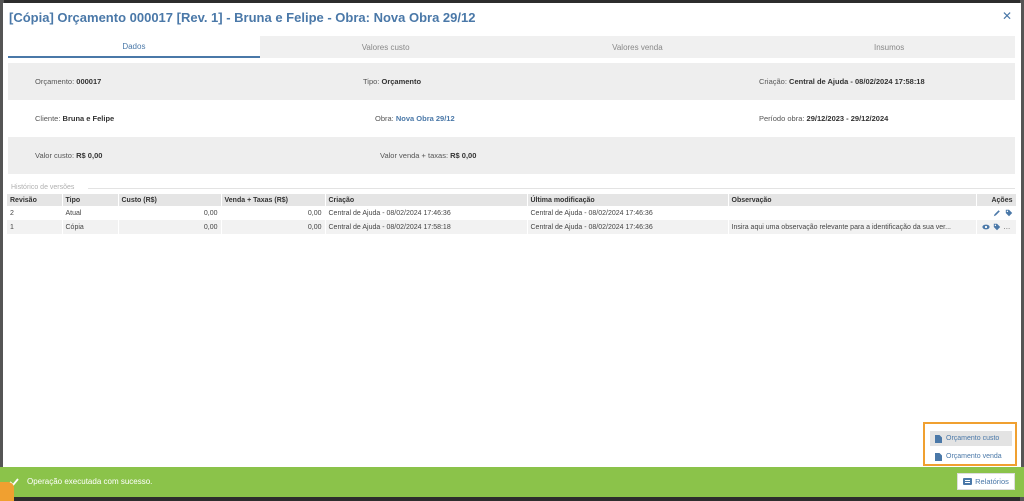 The height and width of the screenshot is (501, 1024). Describe the element at coordinates (88, 118) in the screenshot. I see `cliente-value: Bruna e Felipe` at that location.